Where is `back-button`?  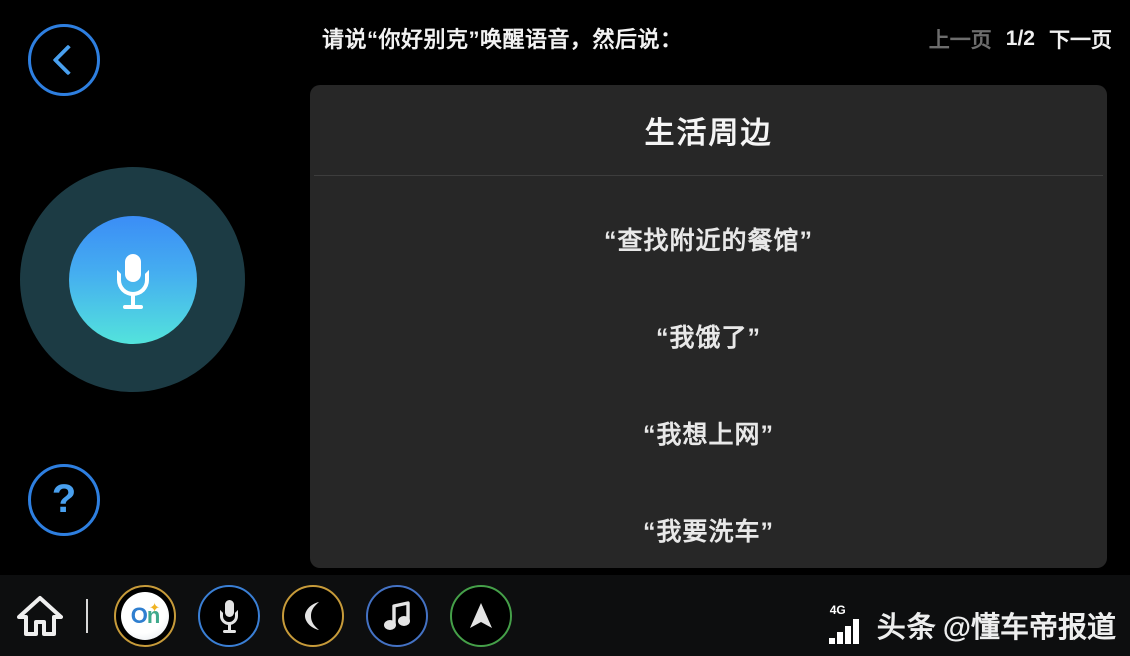 back-button is located at coordinates (64, 60).